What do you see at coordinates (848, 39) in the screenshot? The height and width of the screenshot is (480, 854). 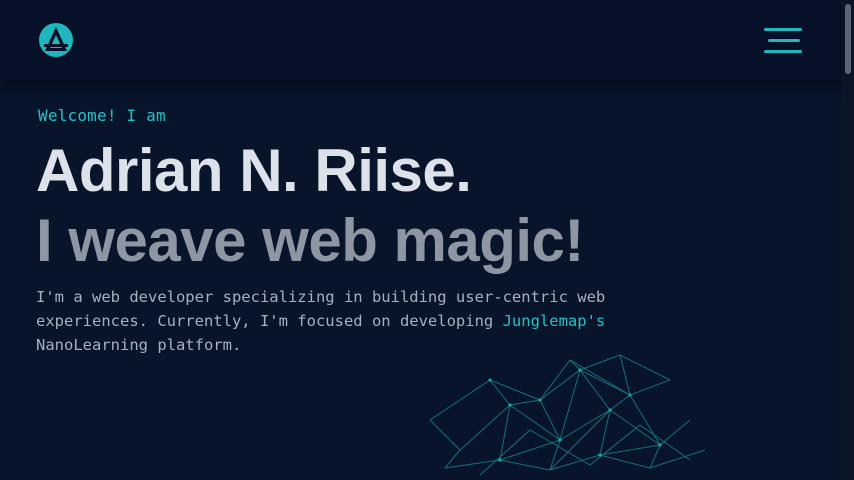 I see `scrollbar-thumb` at bounding box center [848, 39].